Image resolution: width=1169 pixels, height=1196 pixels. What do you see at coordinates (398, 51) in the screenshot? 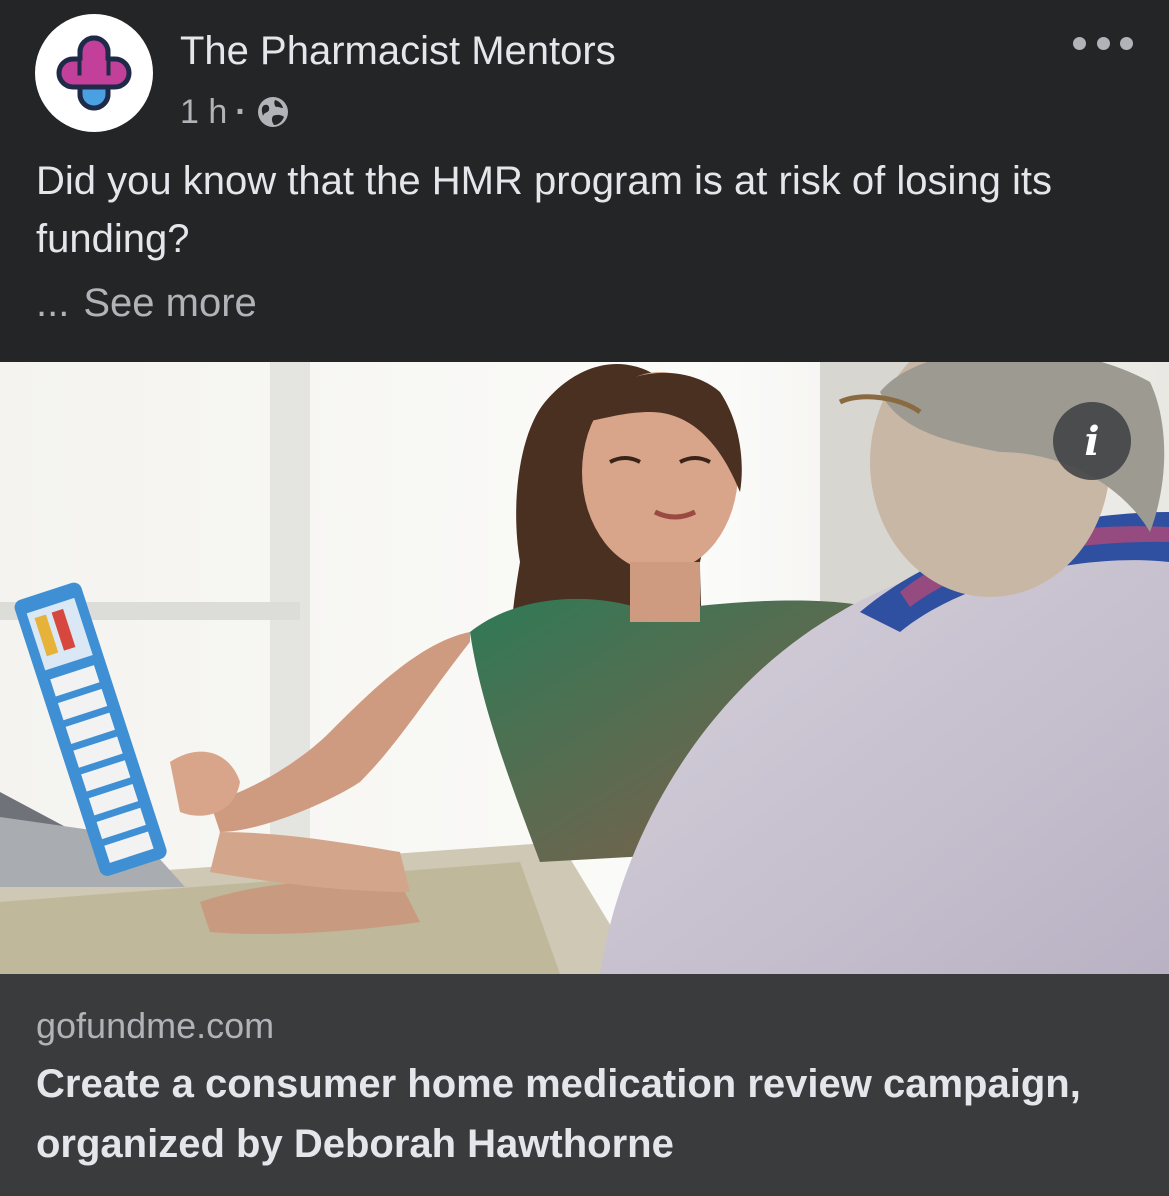
I see `page-name-link: The Pharmacist Mentors` at bounding box center [398, 51].